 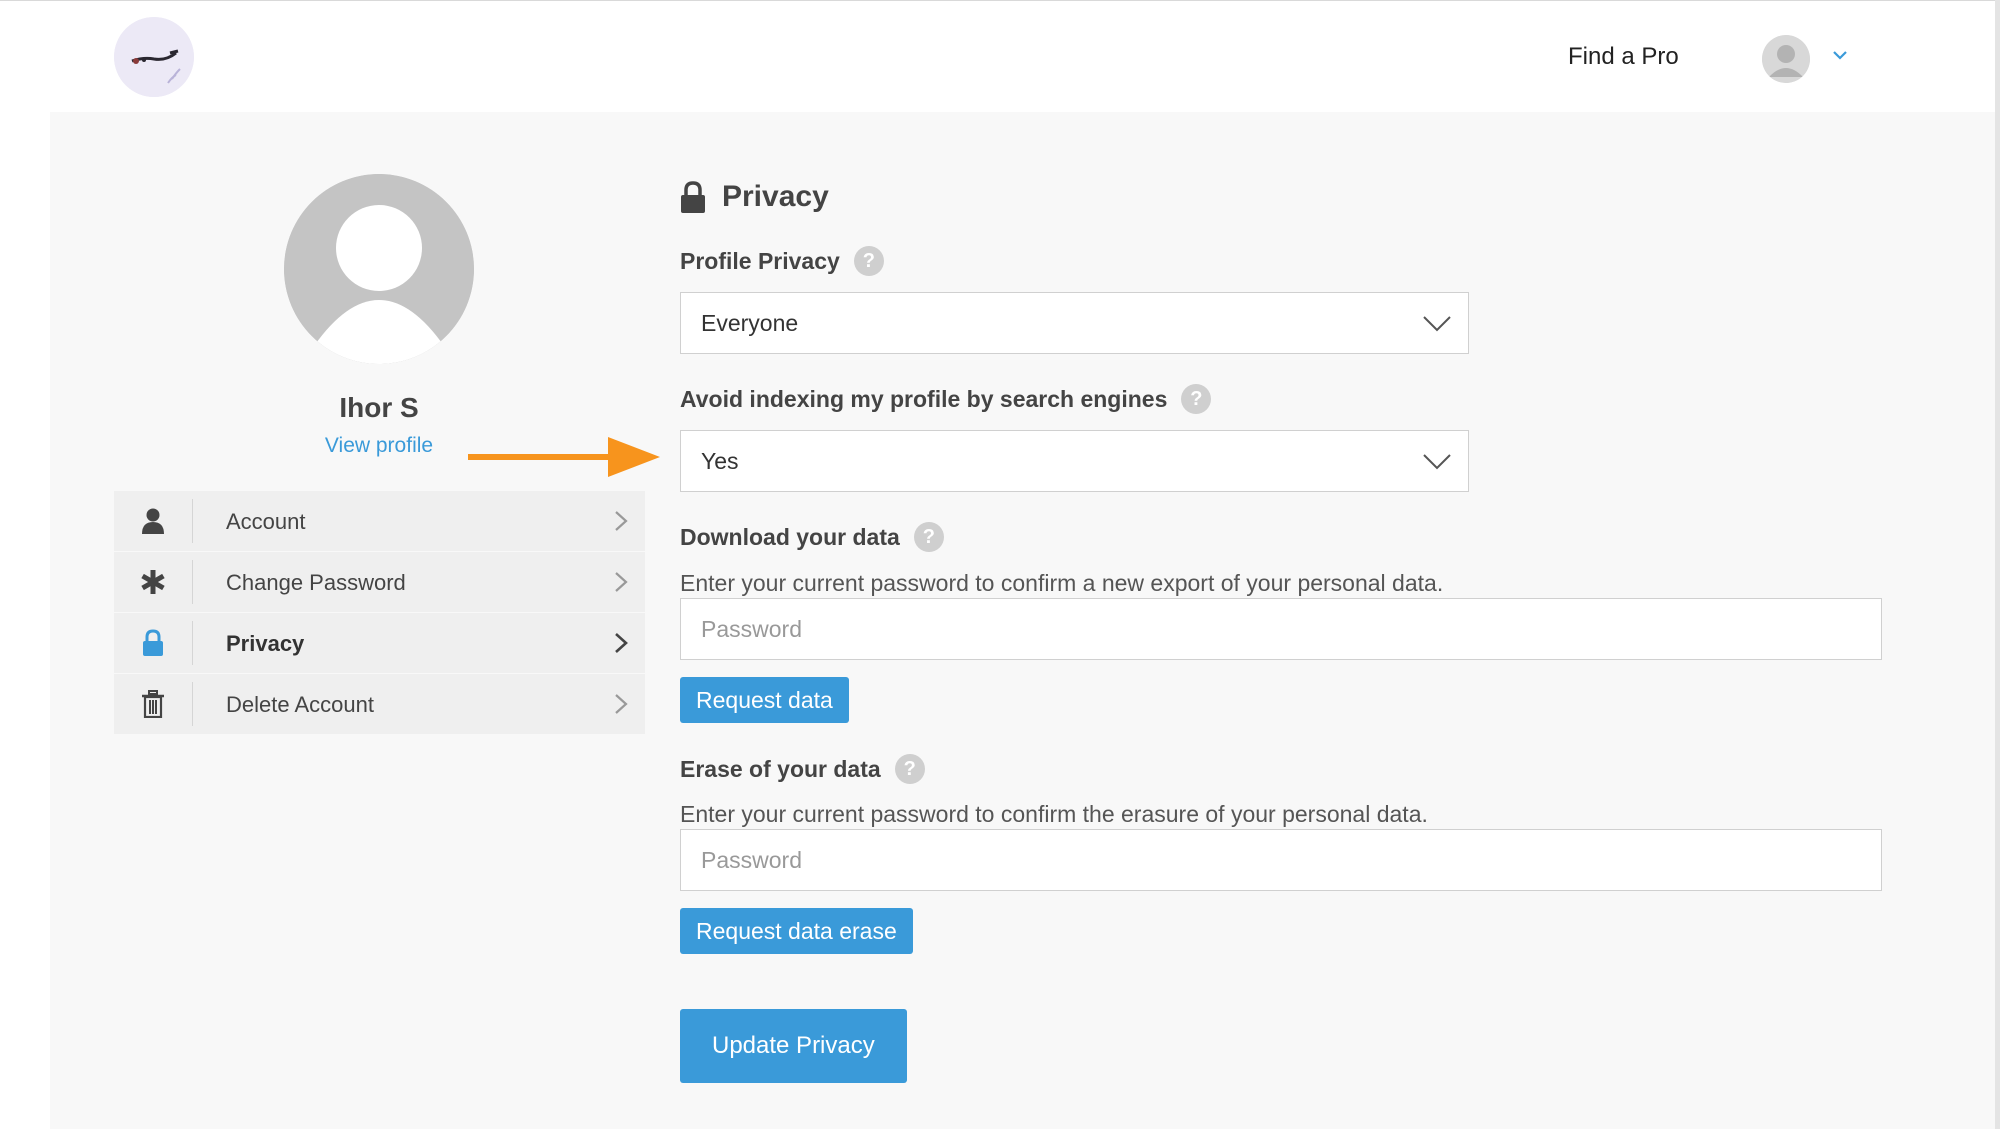 I want to click on field-label-text: Erase of your data, so click(x=780, y=768).